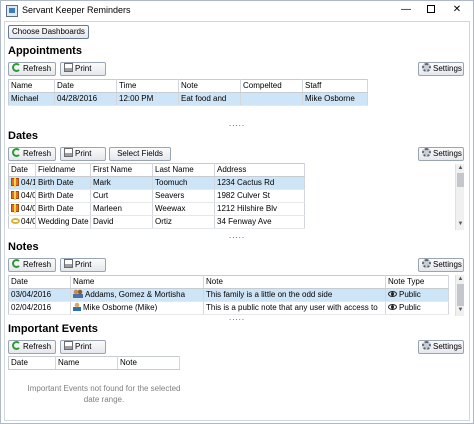 The image size is (474, 424). What do you see at coordinates (83, 265) in the screenshot?
I see `notes-print-button: Print` at bounding box center [83, 265].